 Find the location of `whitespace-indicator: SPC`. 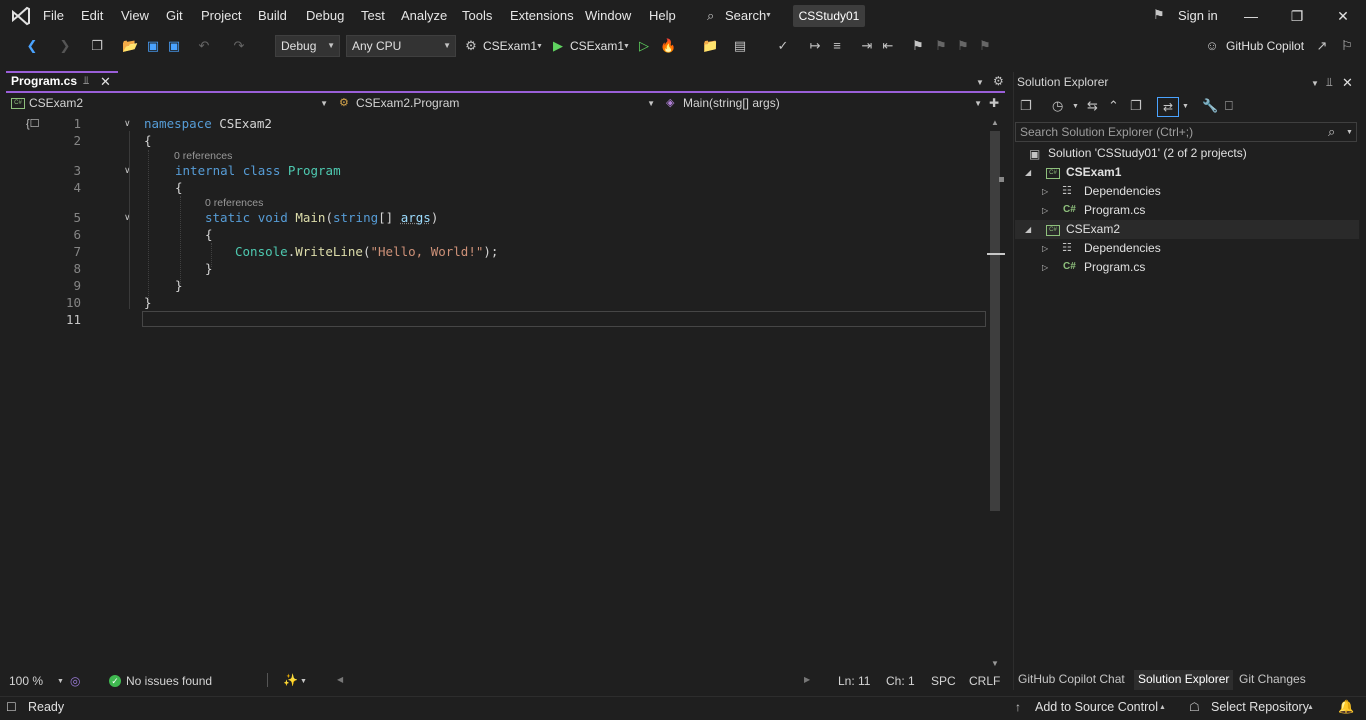

whitespace-indicator: SPC is located at coordinates (943, 681).